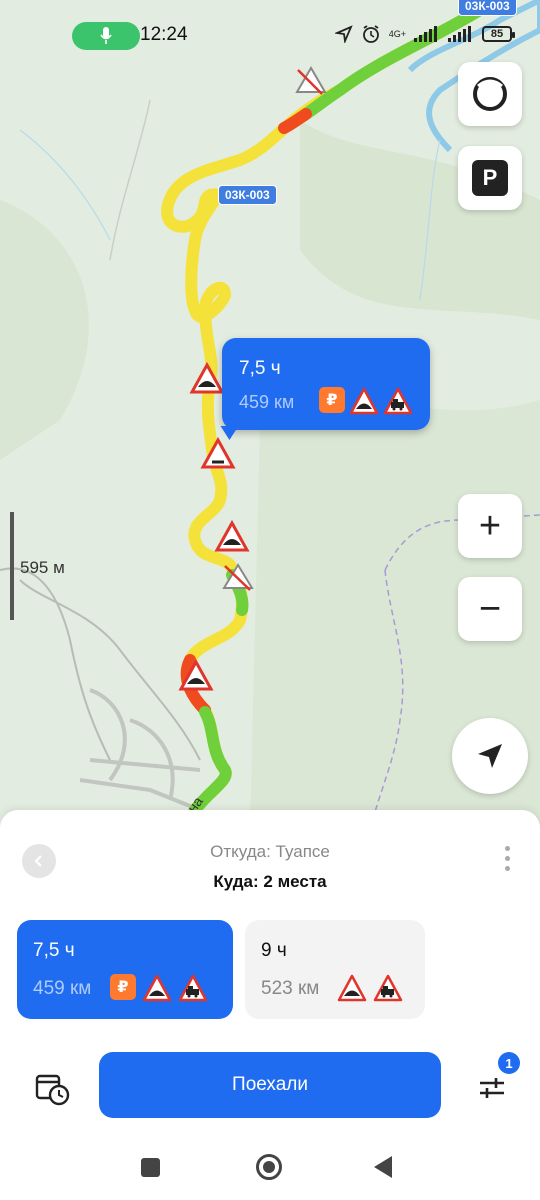  Describe the element at coordinates (12, 566) in the screenshot. I see `map-scale-bar` at that location.